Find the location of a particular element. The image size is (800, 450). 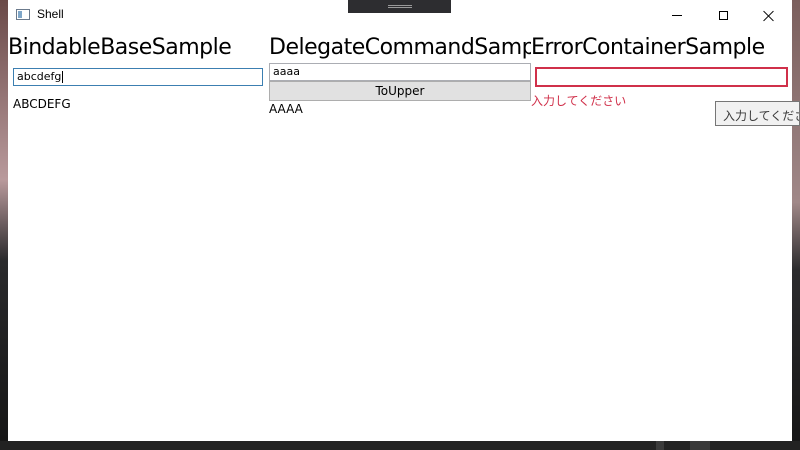

bindable-base-input: abcdefg is located at coordinates (138, 77).